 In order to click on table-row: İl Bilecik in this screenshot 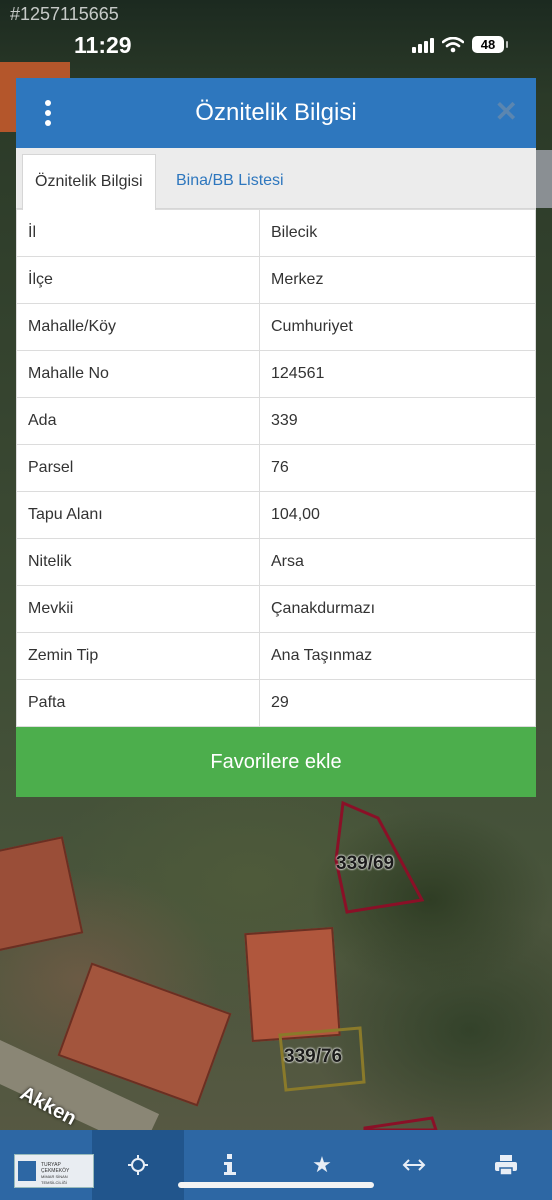, I will do `click(276, 233)`.